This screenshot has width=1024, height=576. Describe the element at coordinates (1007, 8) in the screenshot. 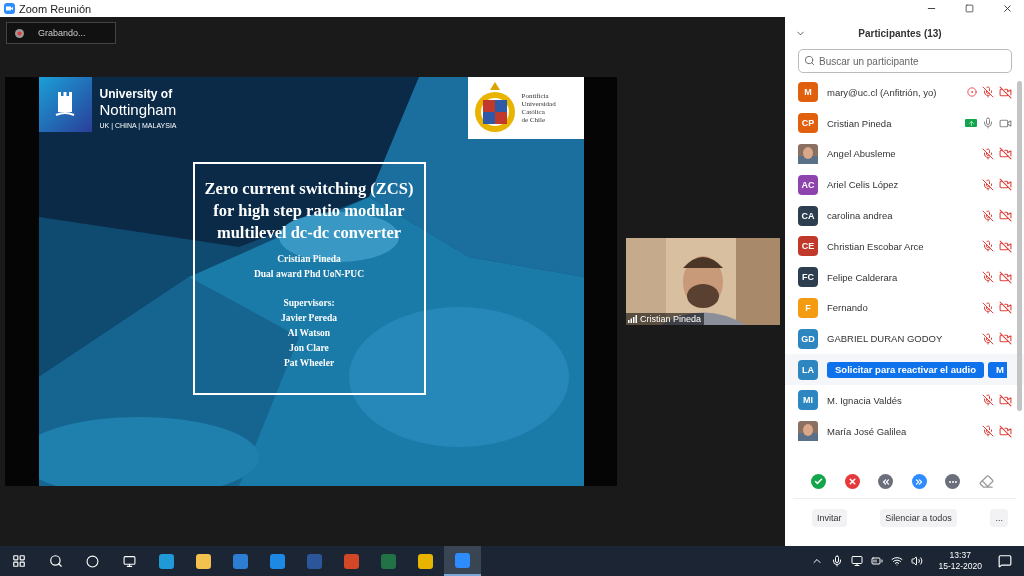

I see `close-icon` at that location.